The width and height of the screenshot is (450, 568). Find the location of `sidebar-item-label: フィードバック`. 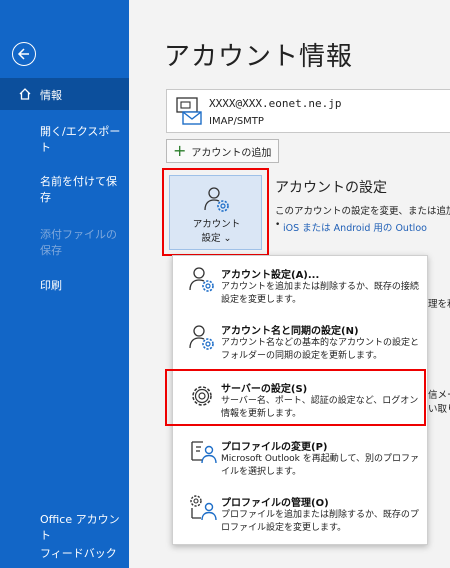

sidebar-item-label: フィードバック is located at coordinates (78, 553).